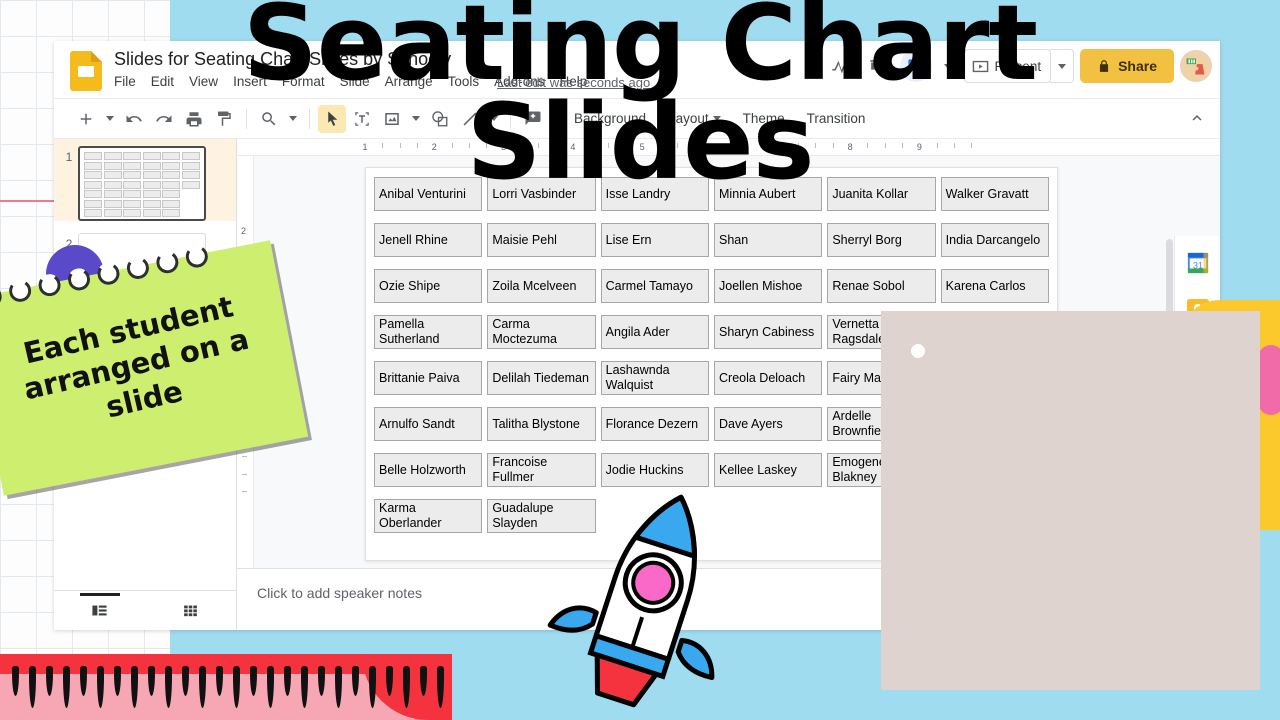 The height and width of the screenshot is (720, 1280). I want to click on zoom-icon, so click(269, 119).